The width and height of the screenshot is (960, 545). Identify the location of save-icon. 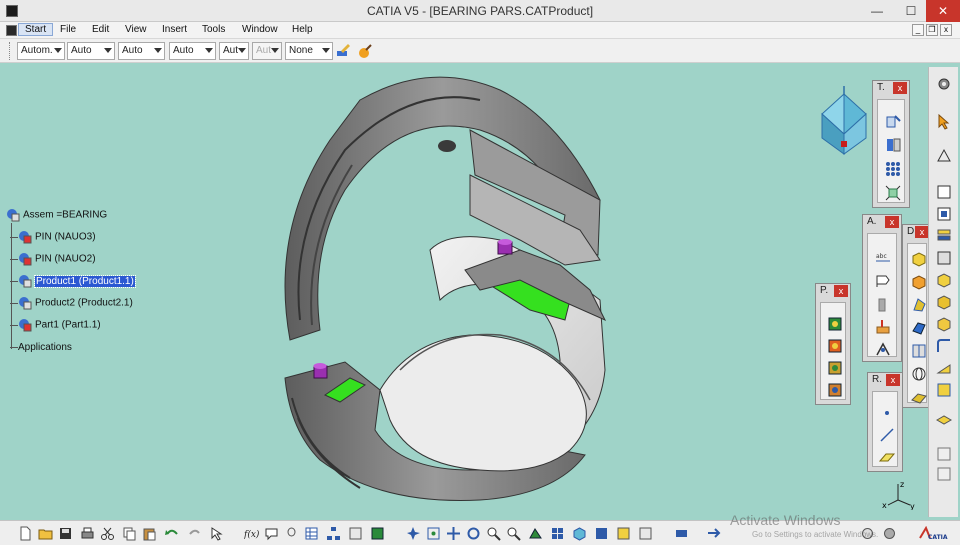
(65, 533).